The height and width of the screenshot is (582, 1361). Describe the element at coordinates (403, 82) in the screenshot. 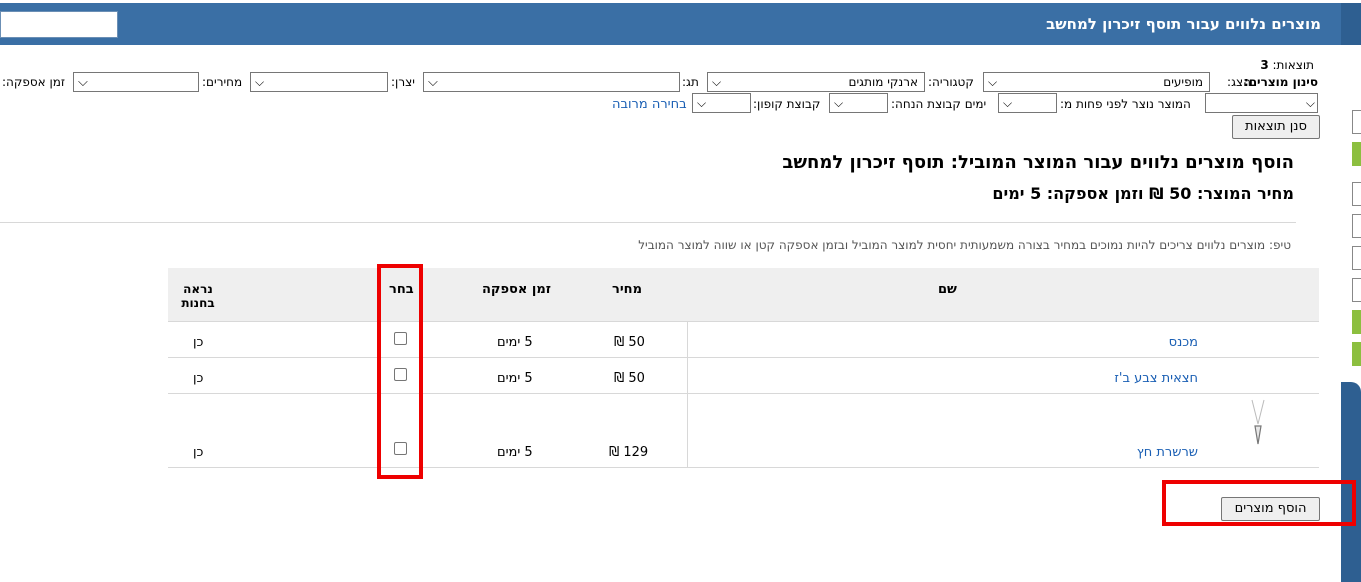

I see `maker-label: יצרן:` at that location.